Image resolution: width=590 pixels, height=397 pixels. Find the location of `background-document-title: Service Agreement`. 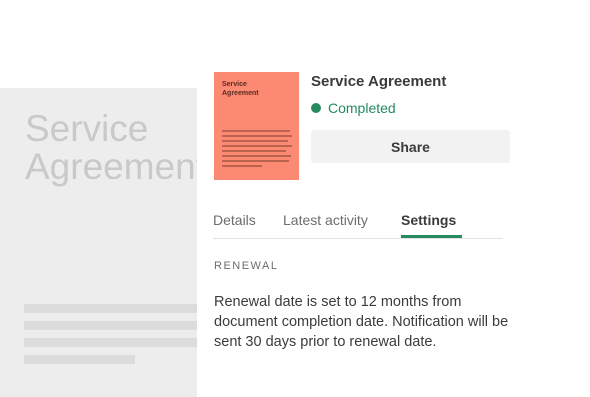

background-document-title: Service Agreement is located at coordinates (111, 147).